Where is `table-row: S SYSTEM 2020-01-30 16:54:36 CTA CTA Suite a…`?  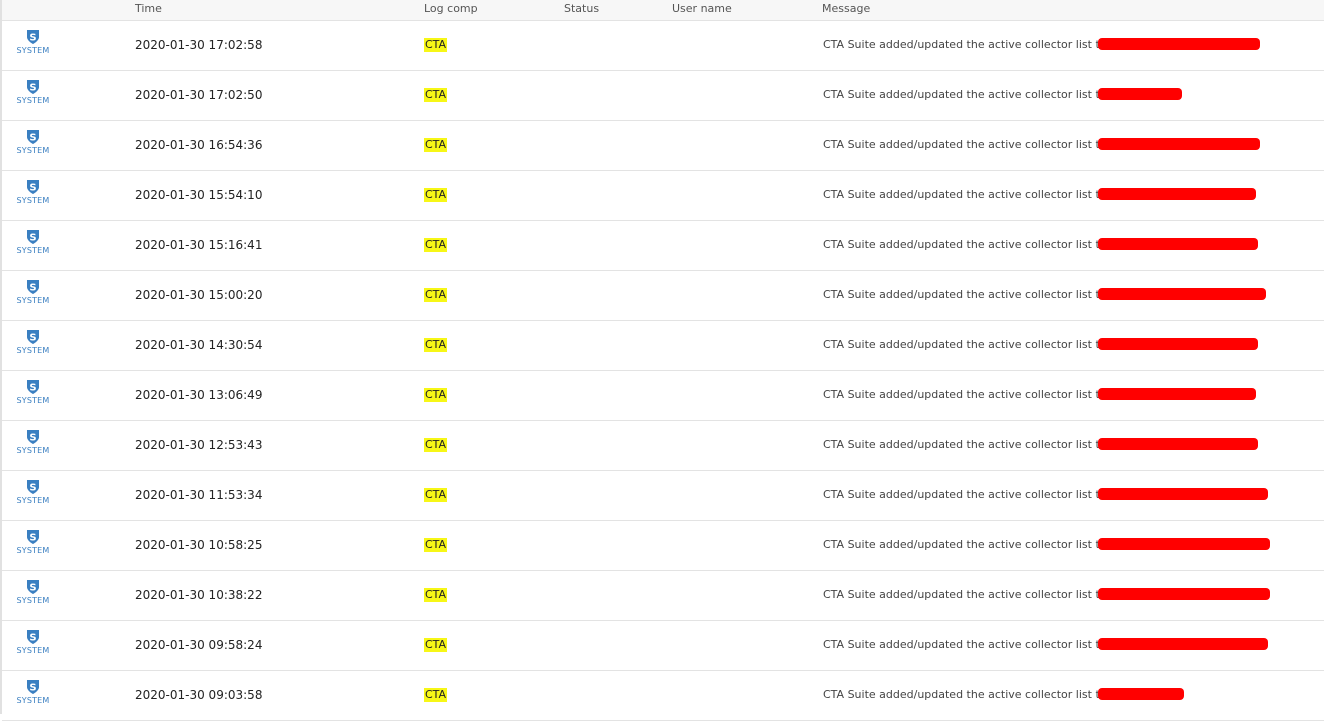
table-row: S SYSTEM 2020-01-30 16:54:36 CTA CTA Suite a… is located at coordinates (663, 146).